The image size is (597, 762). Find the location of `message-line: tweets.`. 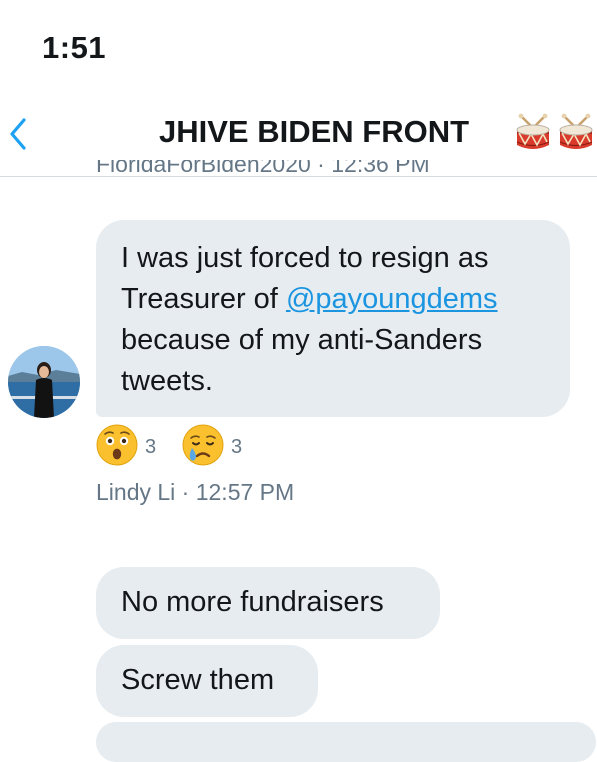

message-line: tweets. is located at coordinates (167, 381).